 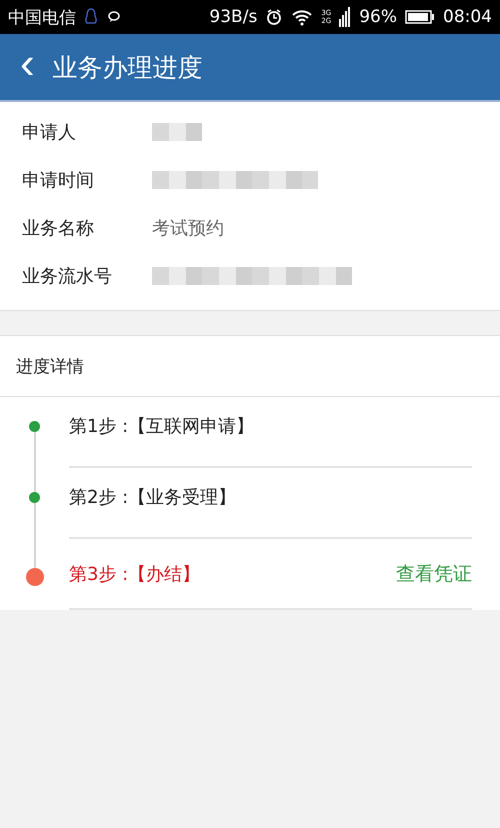 What do you see at coordinates (274, 17) in the screenshot?
I see `alarm-clock-icon` at bounding box center [274, 17].